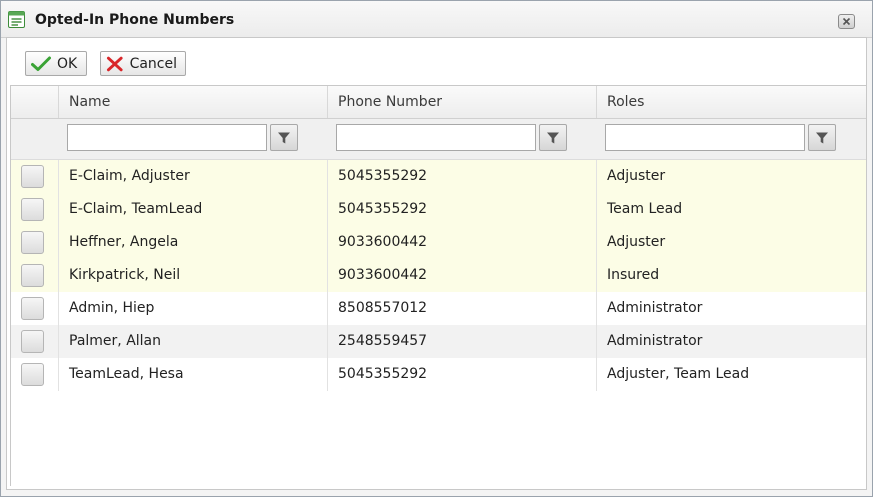  Describe the element at coordinates (731, 102) in the screenshot. I see `column-header-roles: Roles` at that location.